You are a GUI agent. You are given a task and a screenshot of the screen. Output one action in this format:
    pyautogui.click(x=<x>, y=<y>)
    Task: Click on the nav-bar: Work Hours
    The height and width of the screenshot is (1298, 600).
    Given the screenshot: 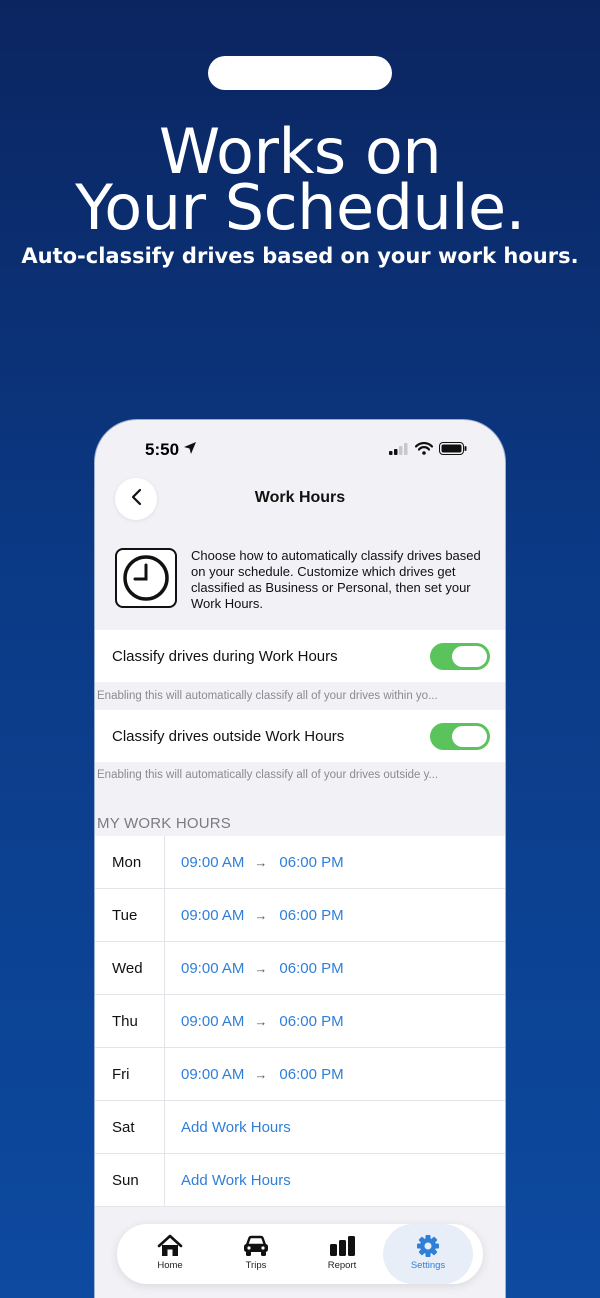 What is the action you would take?
    pyautogui.click(x=300, y=501)
    